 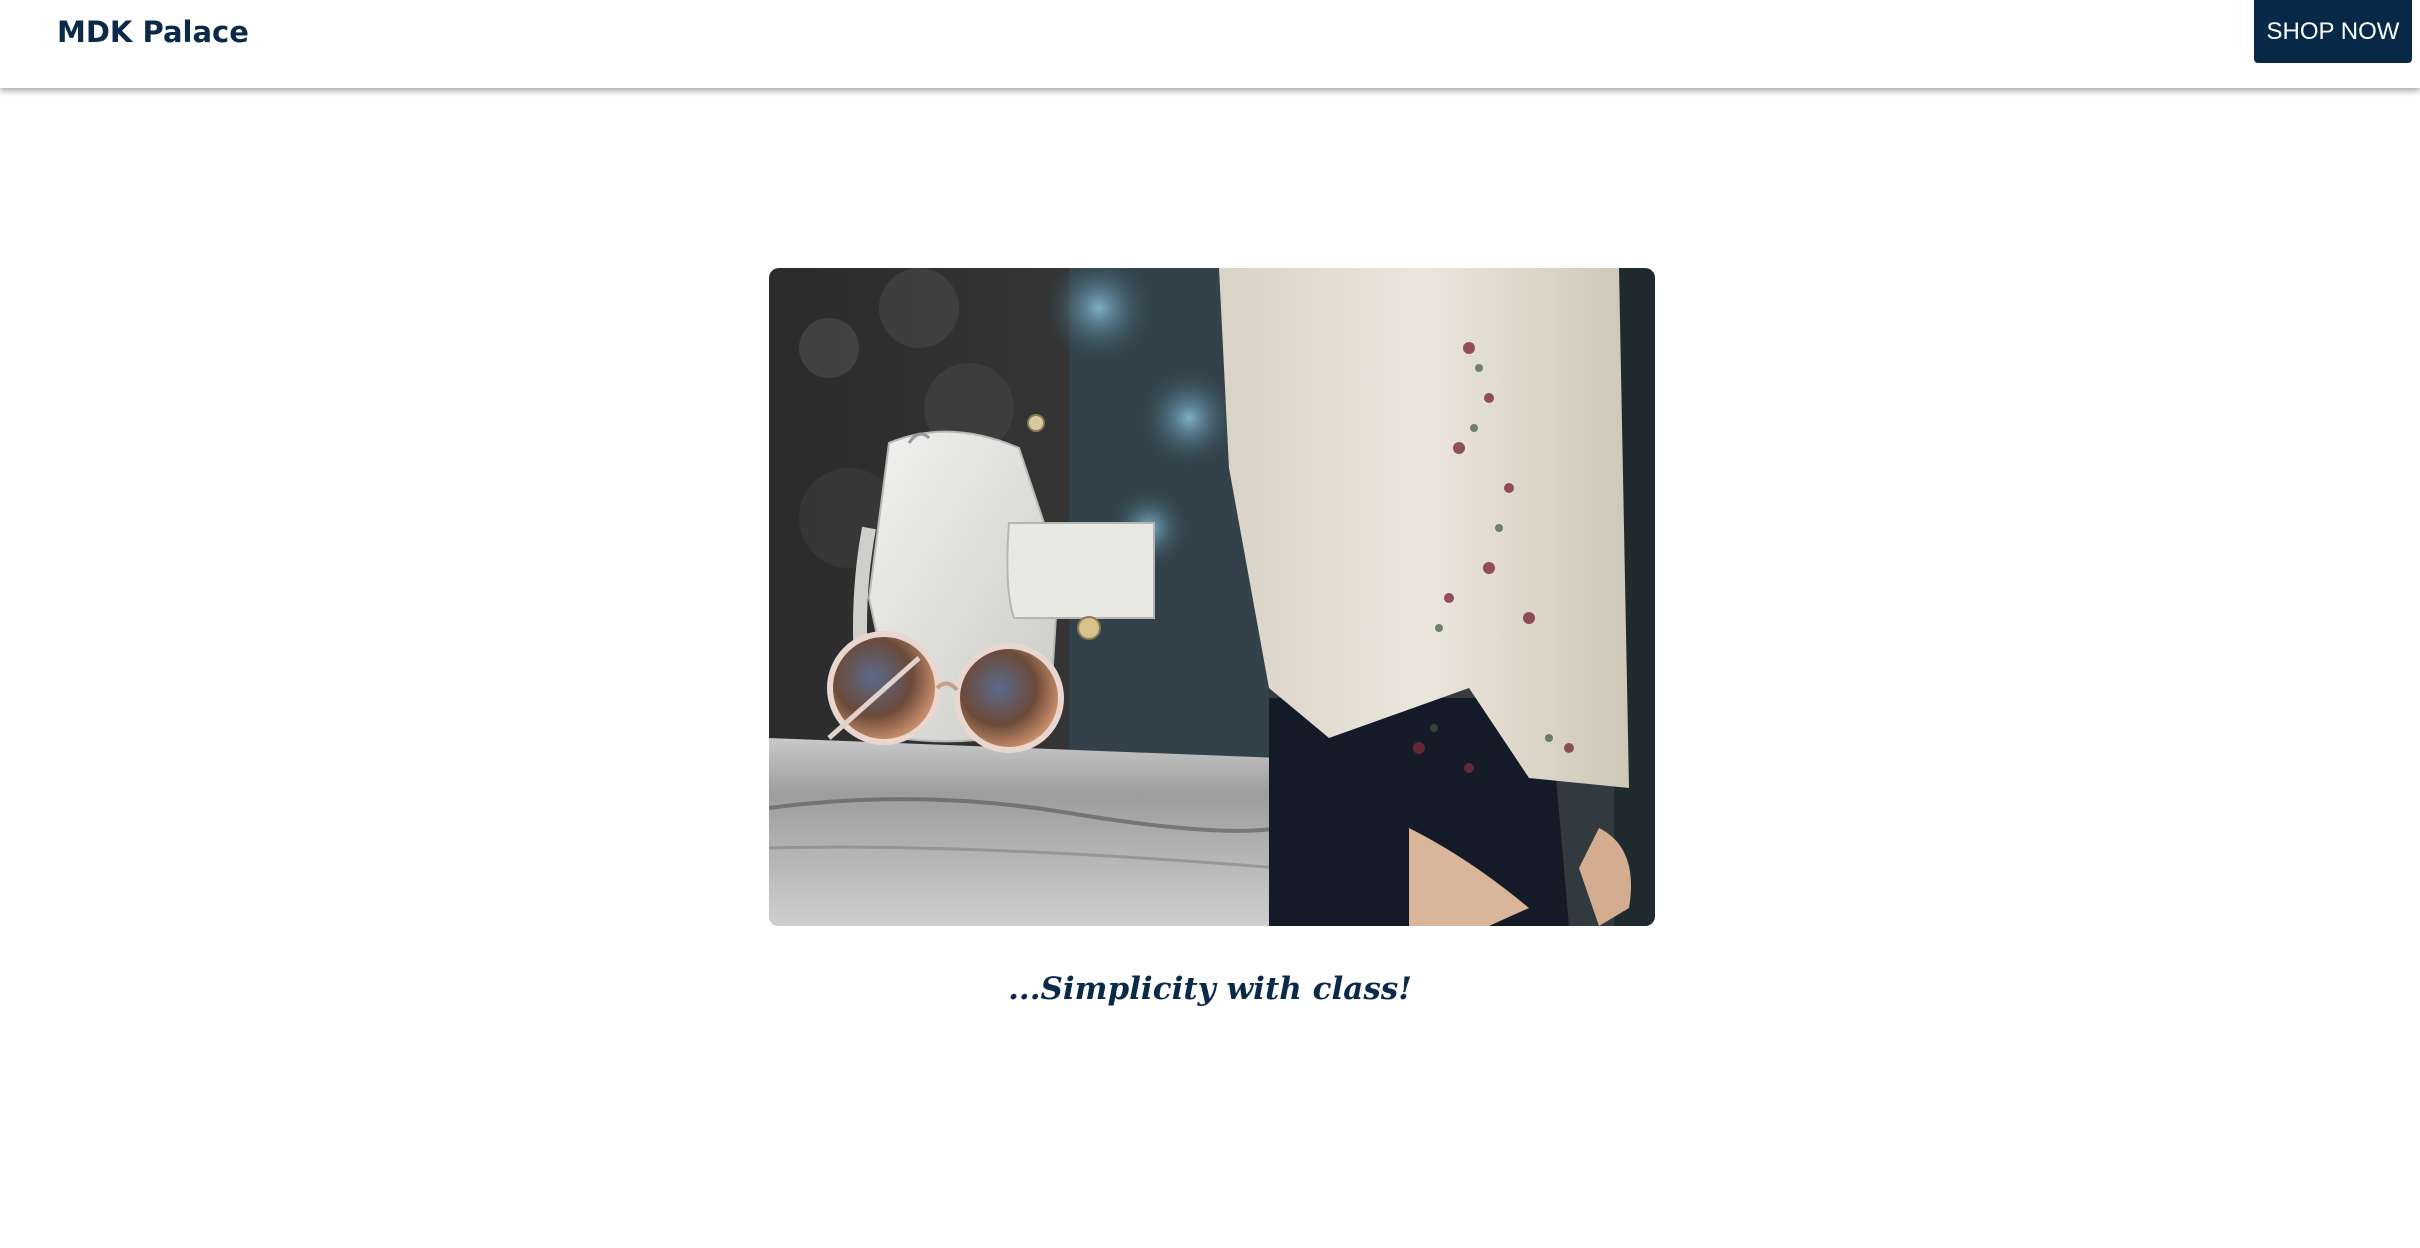 What do you see at coordinates (153, 32) in the screenshot?
I see `brand-logo-text: MDK Palace` at bounding box center [153, 32].